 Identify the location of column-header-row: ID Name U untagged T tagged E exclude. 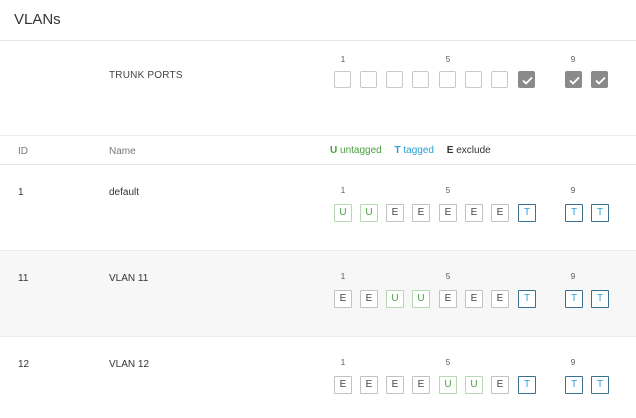
(318, 150).